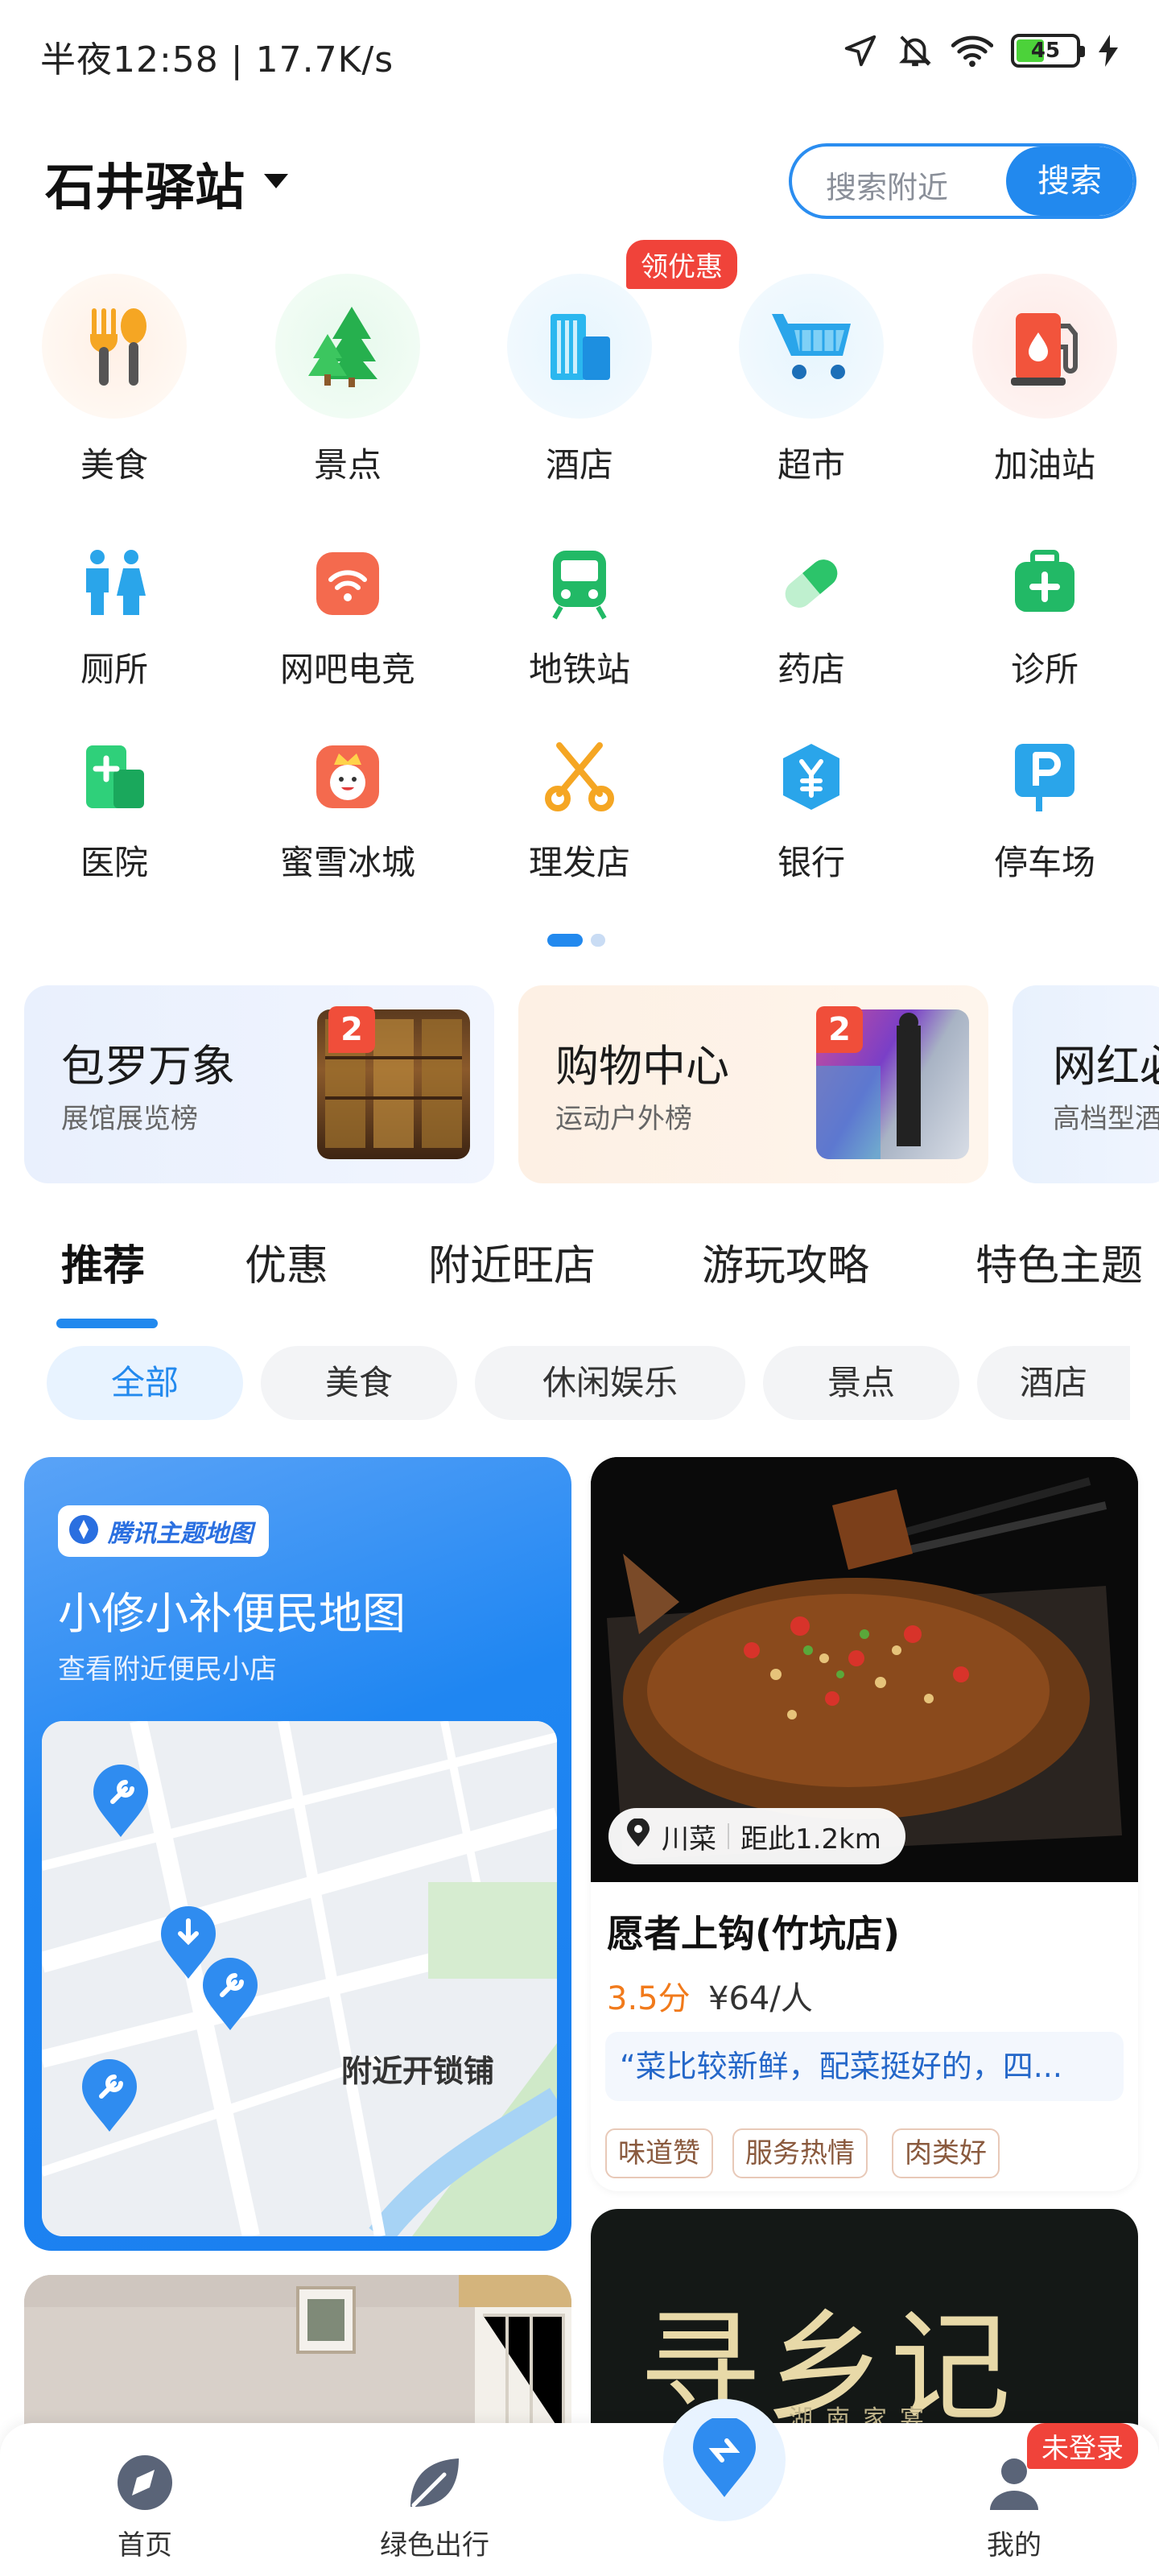  Describe the element at coordinates (811, 346) in the screenshot. I see `supermarket-icon` at that location.